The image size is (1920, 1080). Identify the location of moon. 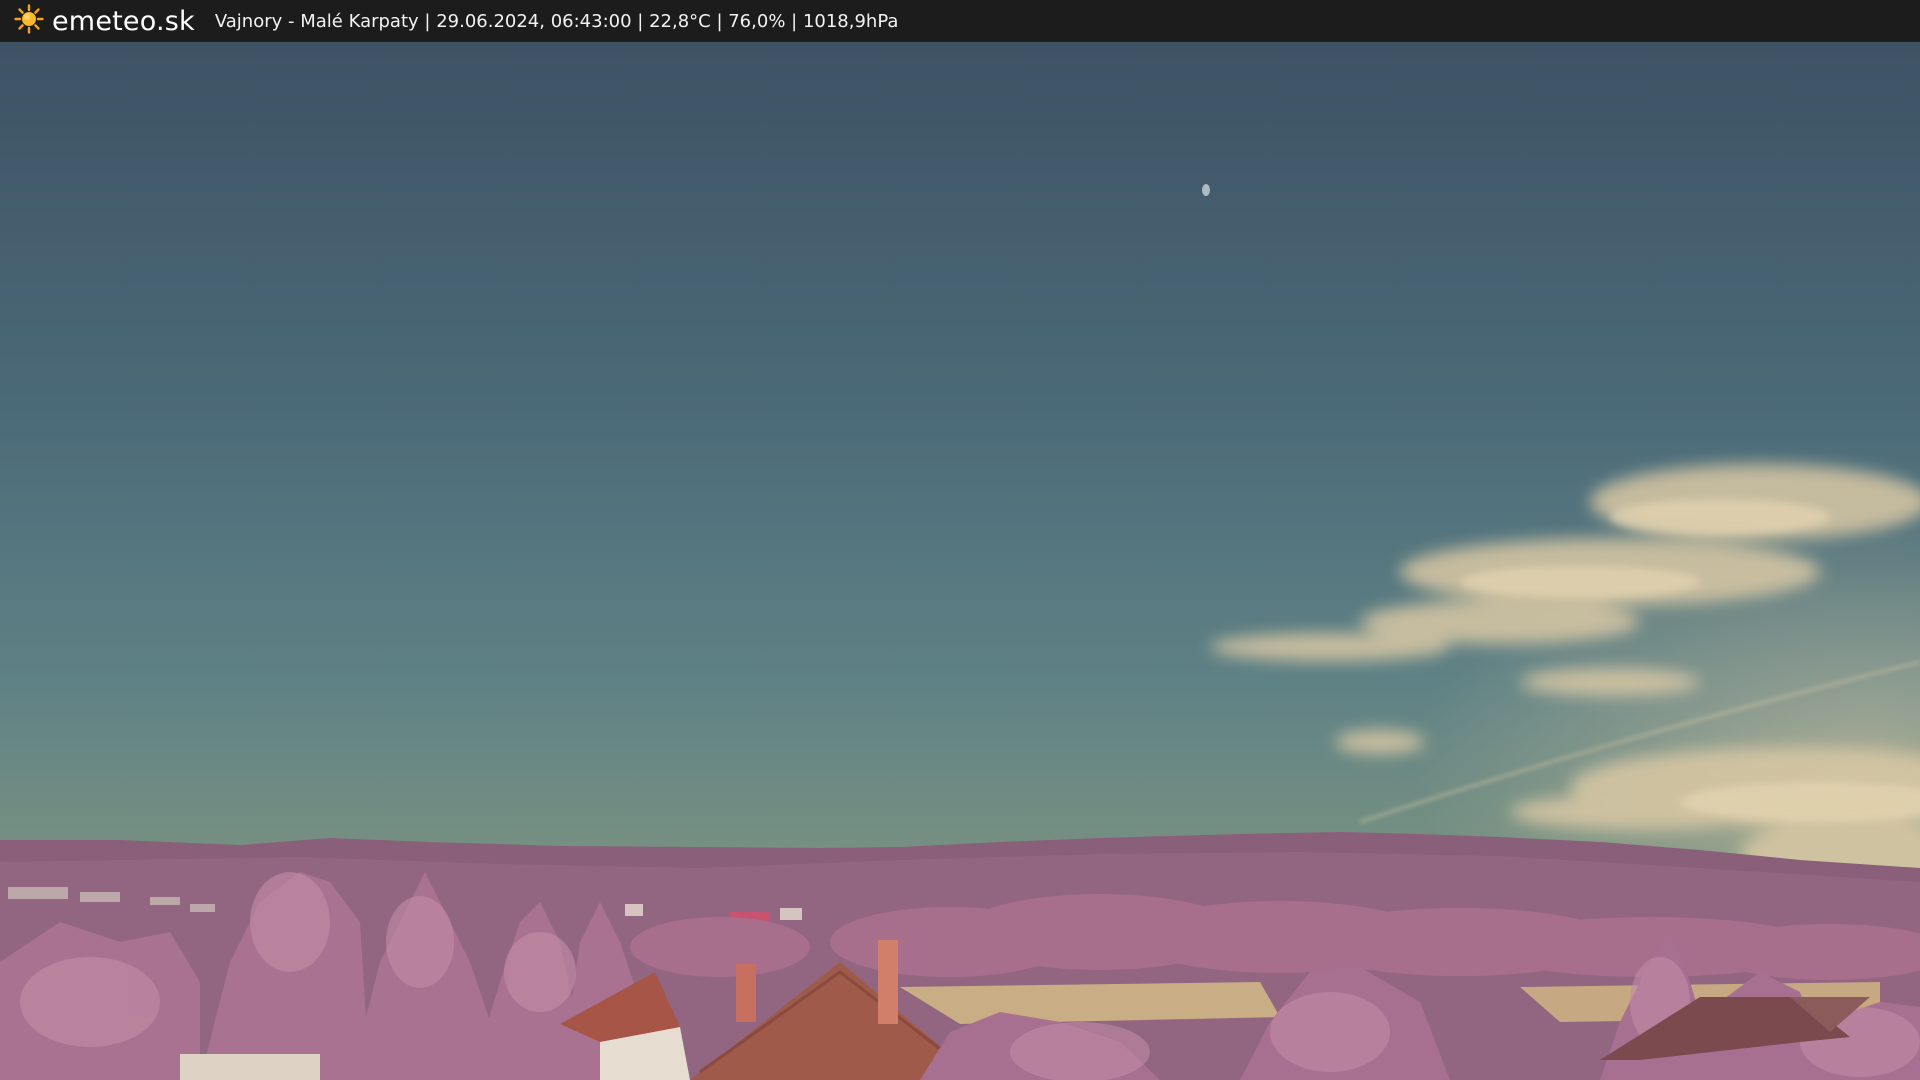
(1206, 190).